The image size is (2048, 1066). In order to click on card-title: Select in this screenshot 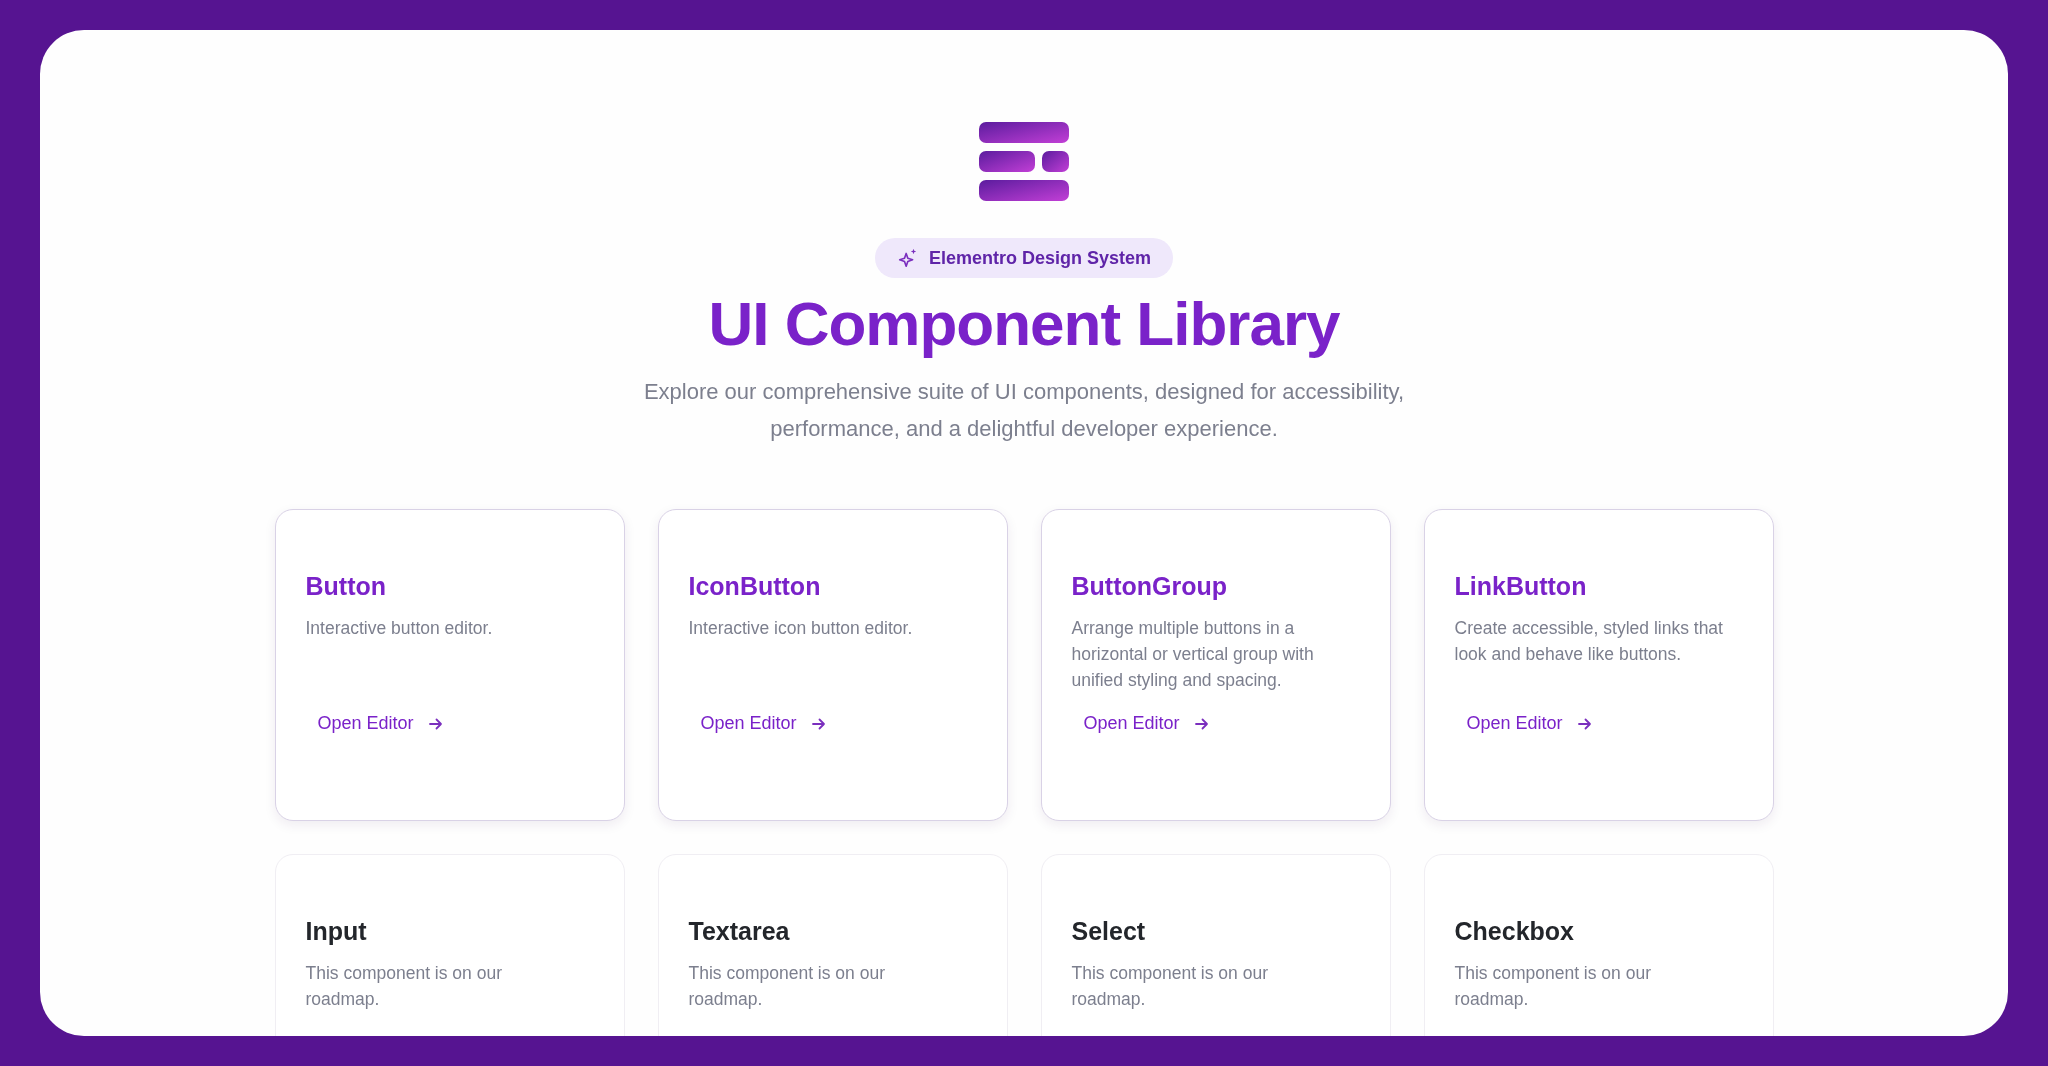, I will do `click(1108, 931)`.